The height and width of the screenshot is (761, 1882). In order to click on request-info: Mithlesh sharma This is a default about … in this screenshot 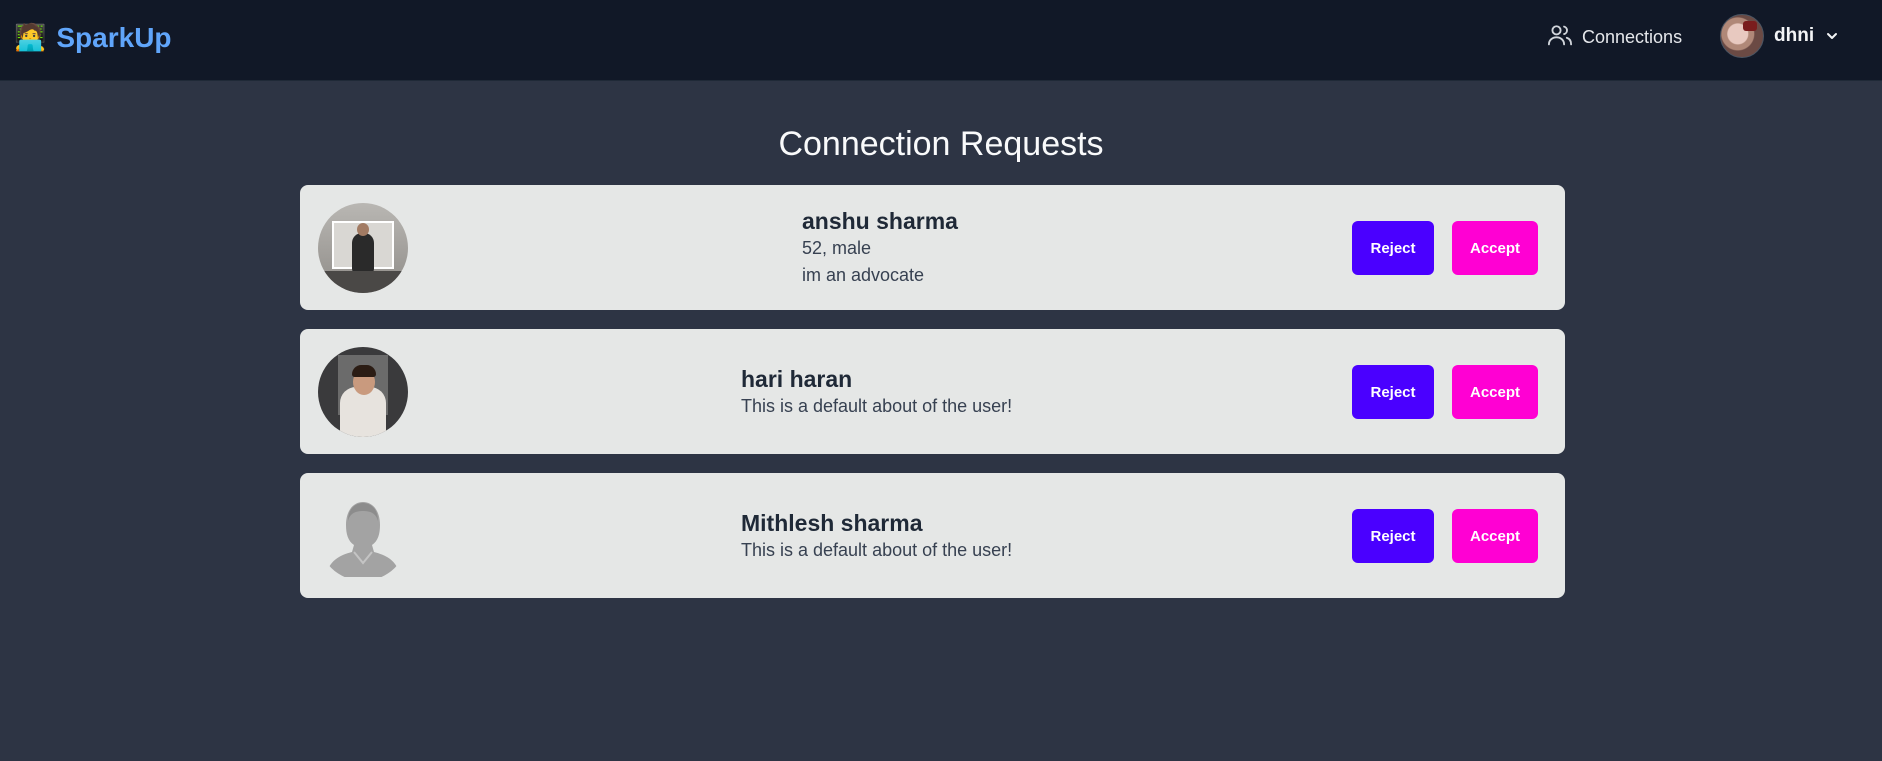, I will do `click(876, 536)`.